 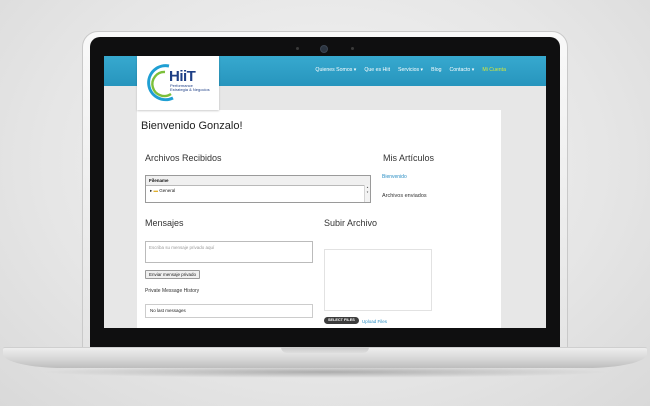 I want to click on select-files-button: SELECT FILES, so click(x=341, y=320).